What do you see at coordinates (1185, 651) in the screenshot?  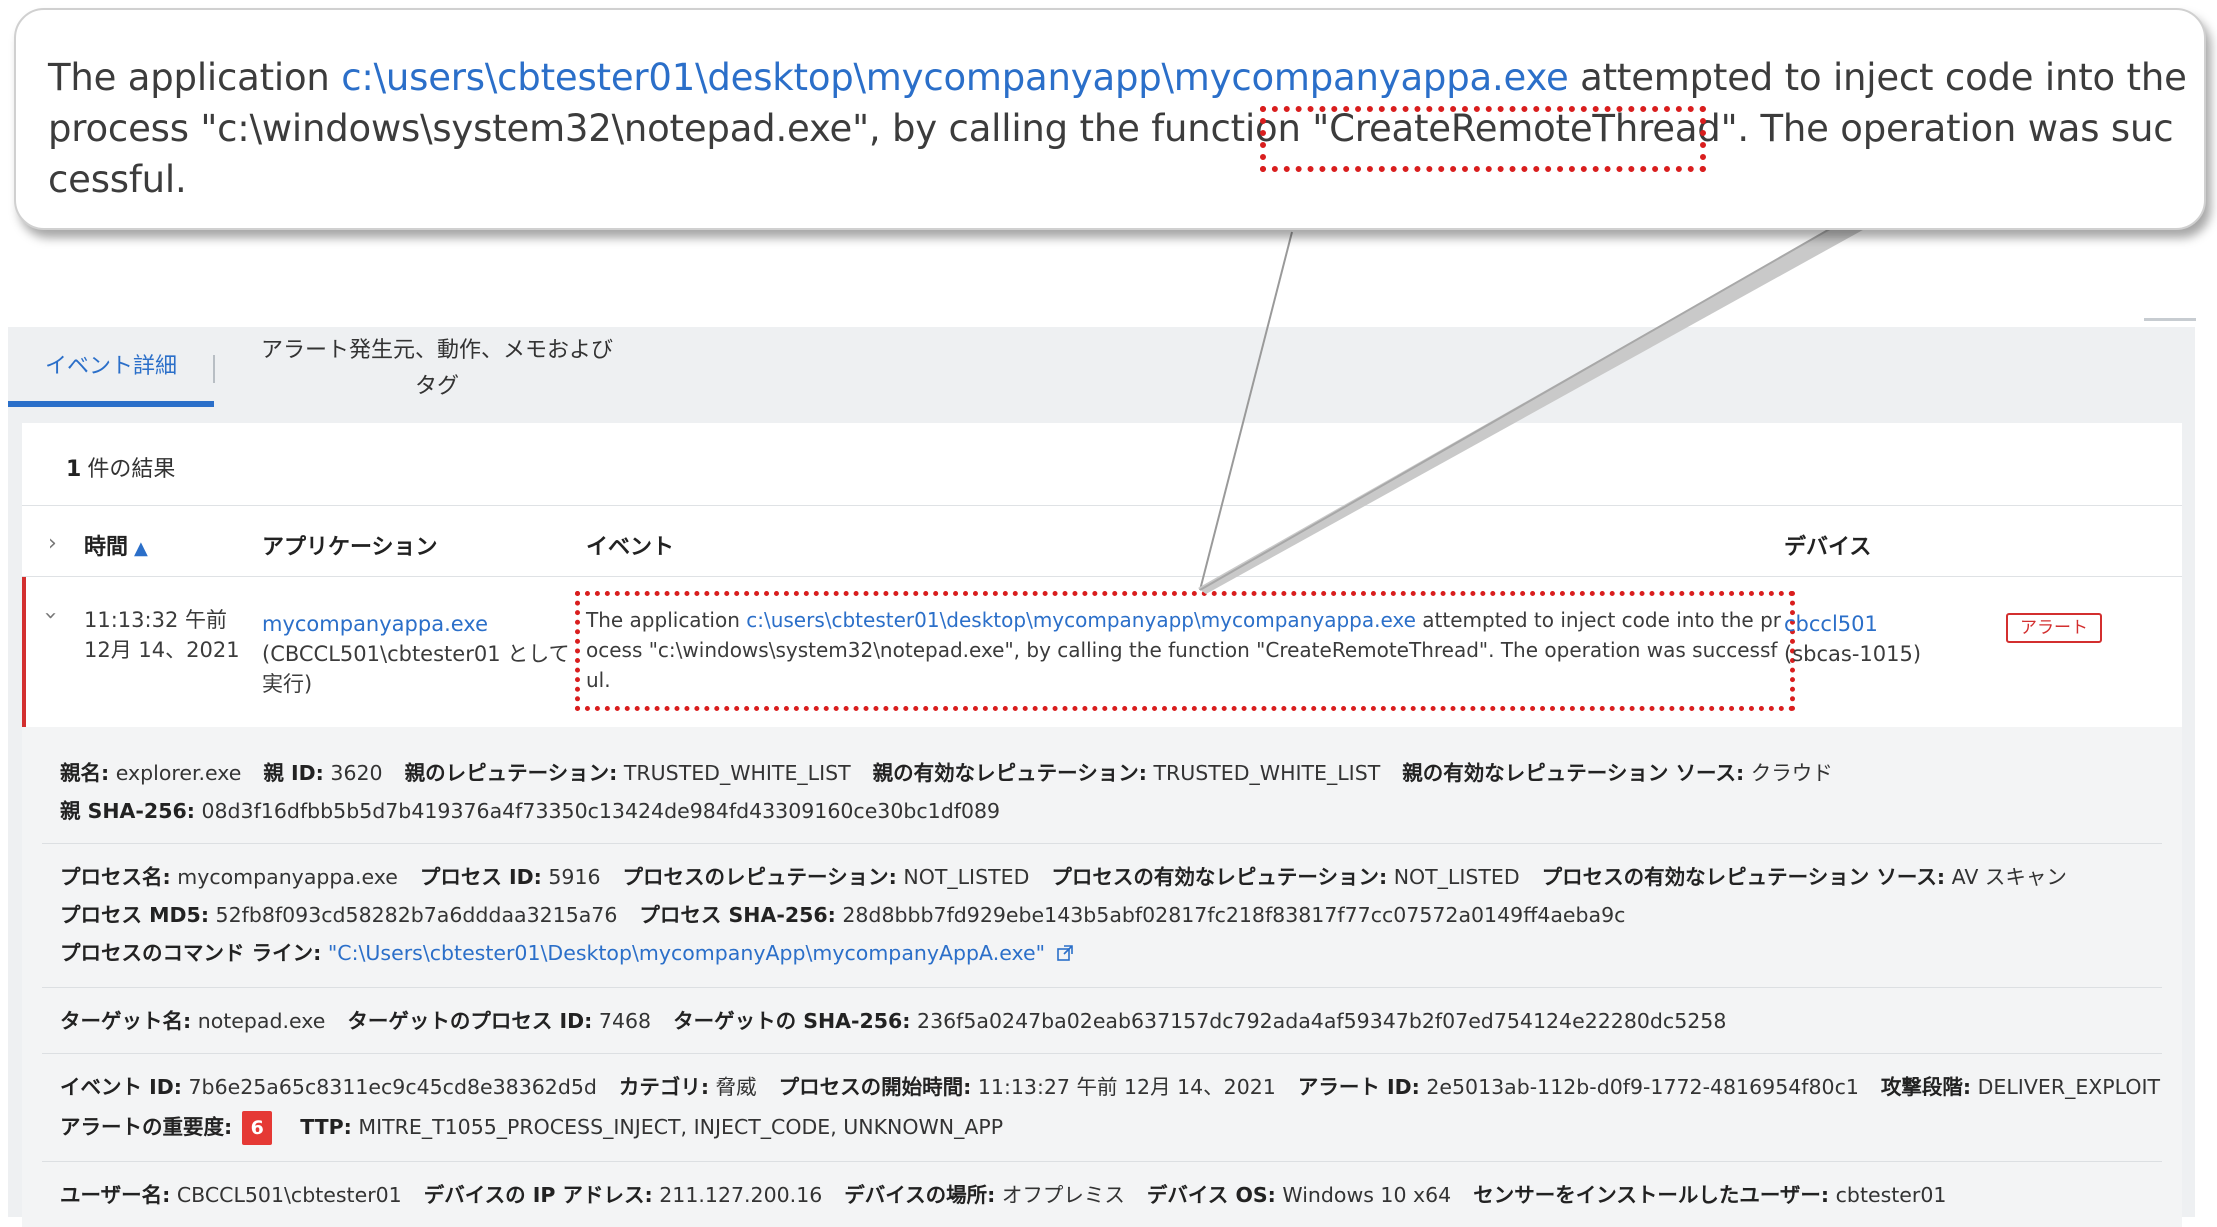 I see `event-highlight-box` at bounding box center [1185, 651].